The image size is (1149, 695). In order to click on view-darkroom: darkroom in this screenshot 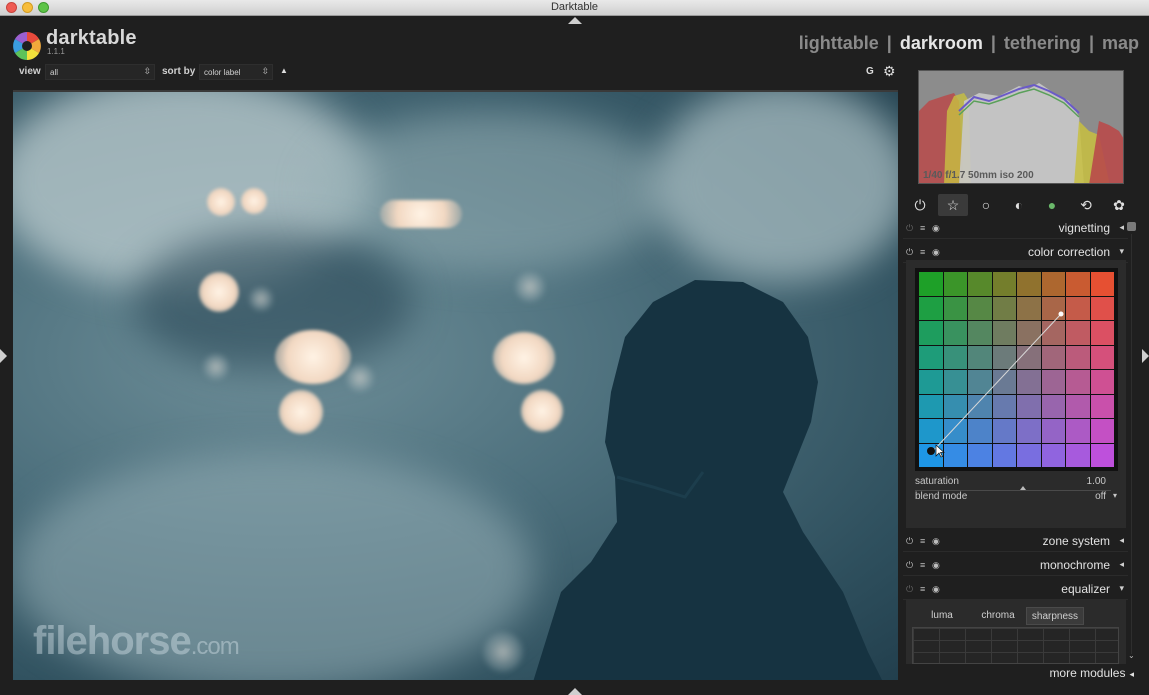, I will do `click(941, 43)`.